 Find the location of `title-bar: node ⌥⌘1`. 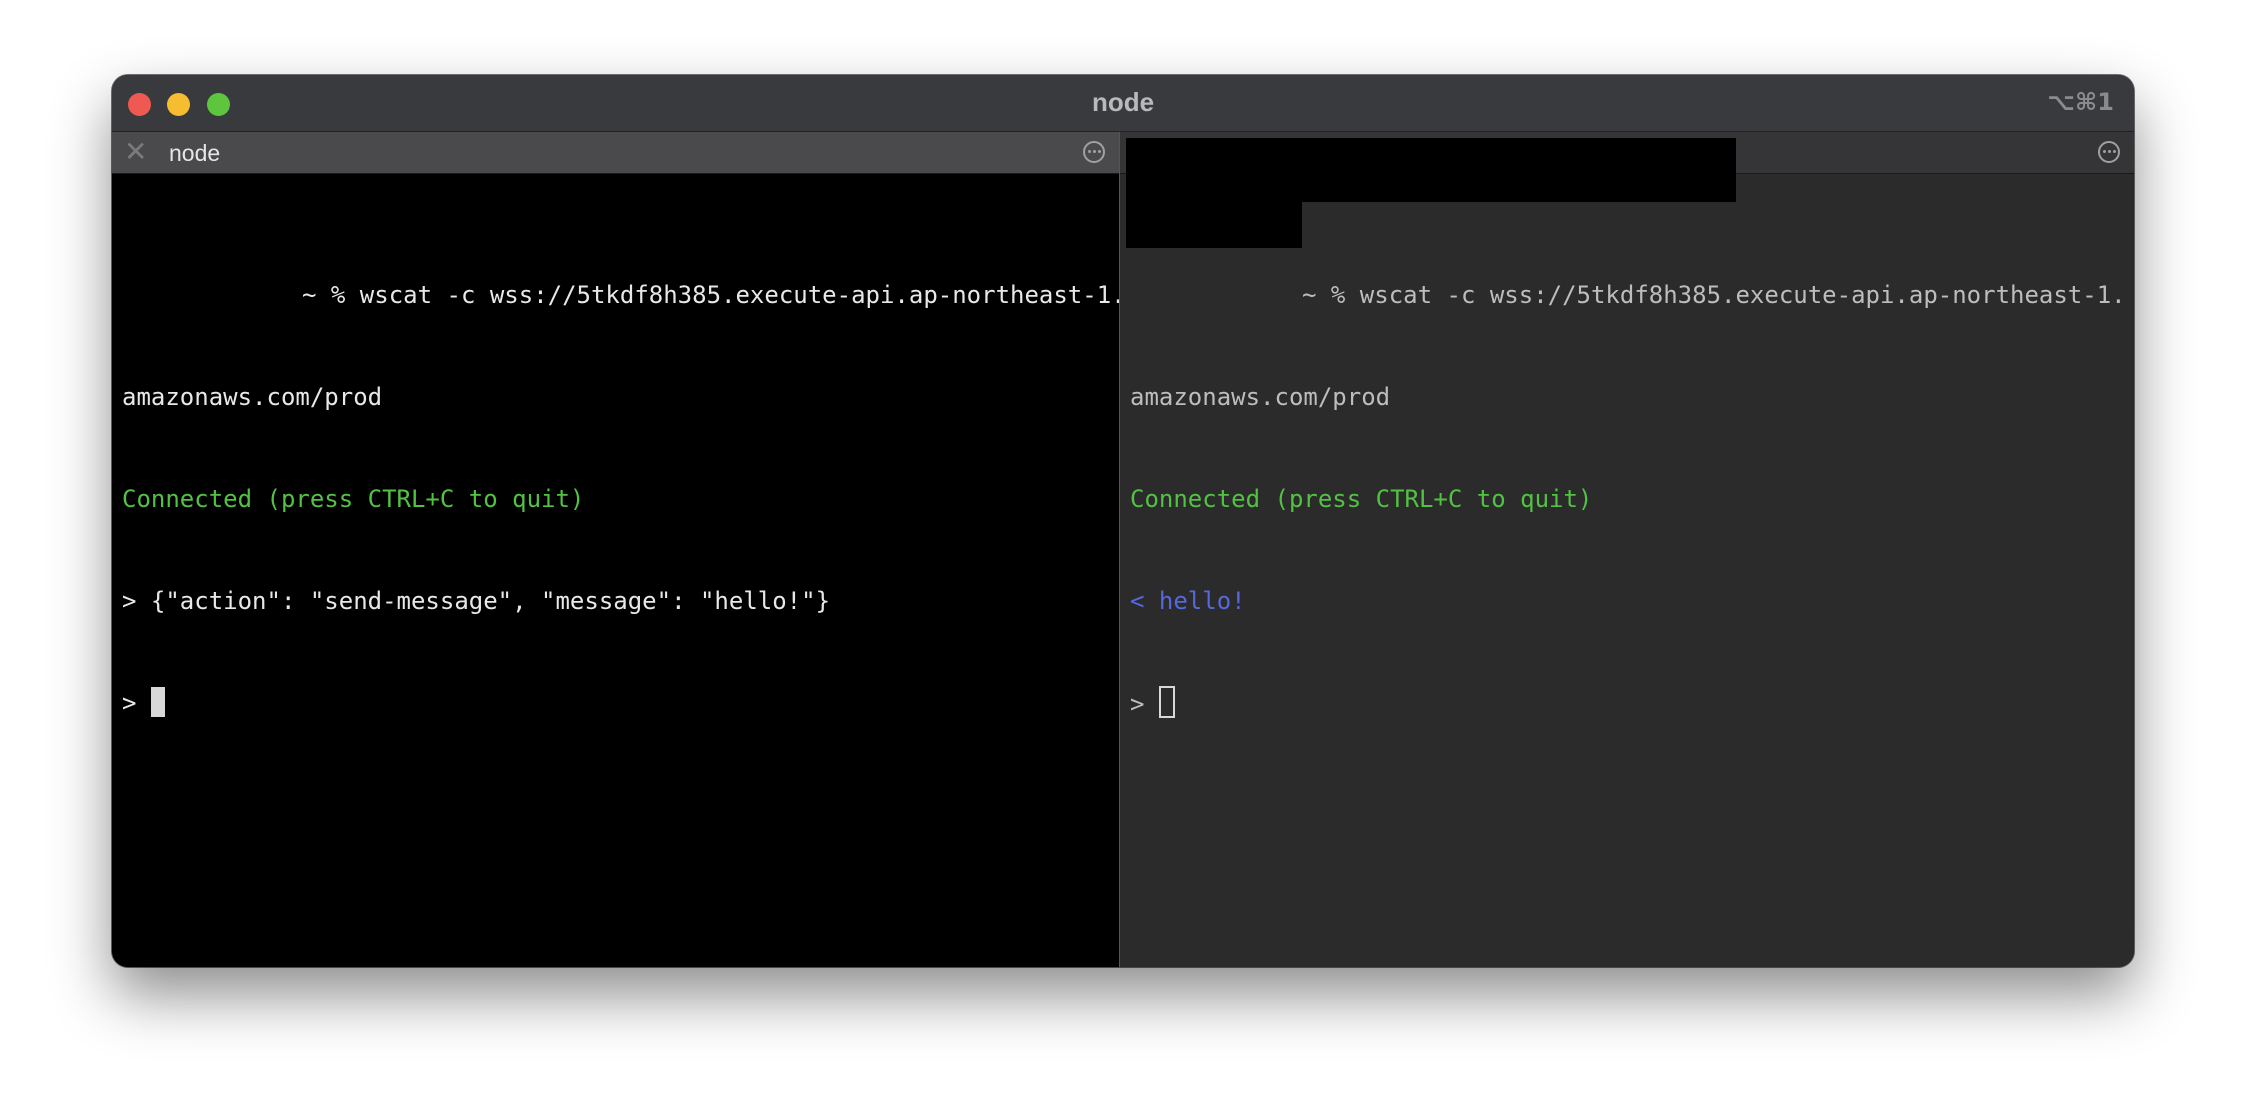

title-bar: node ⌥⌘1 is located at coordinates (1123, 103).